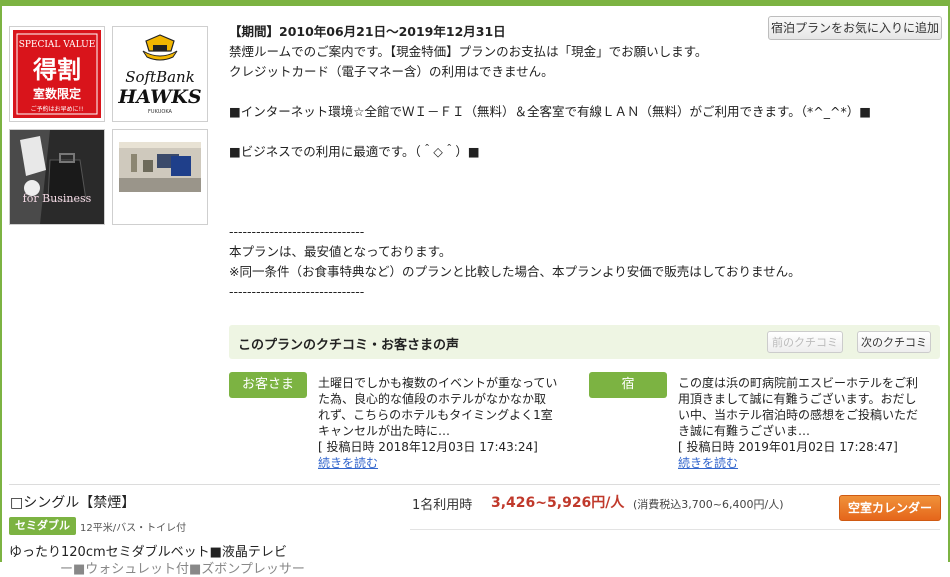 This screenshot has width=950, height=577. Describe the element at coordinates (133, 528) in the screenshot. I see `room-meta: 12平米/バス・トイレ付` at that location.